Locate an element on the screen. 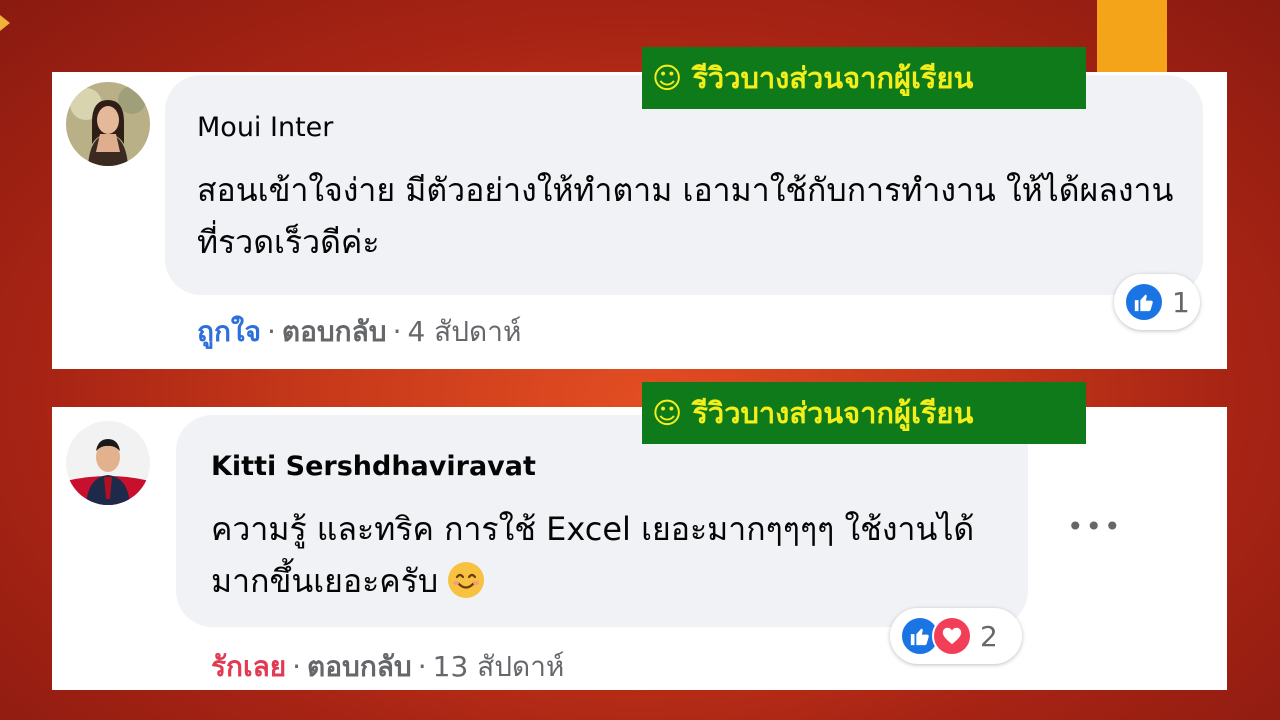 Image resolution: width=1280 pixels, height=720 pixels. love-action-link: รักเลย is located at coordinates (248, 666).